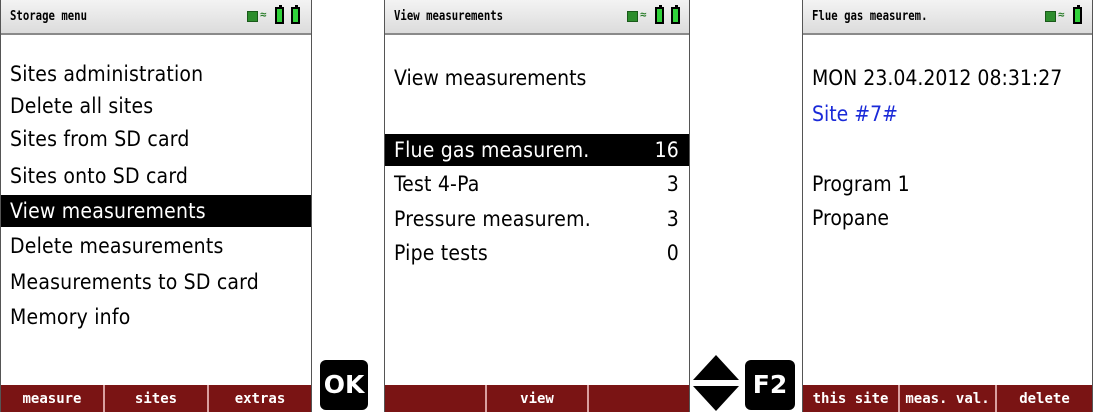 The image size is (1093, 412). Describe the element at coordinates (537, 17) in the screenshot. I see `title-bar: View measurements ≈` at that location.